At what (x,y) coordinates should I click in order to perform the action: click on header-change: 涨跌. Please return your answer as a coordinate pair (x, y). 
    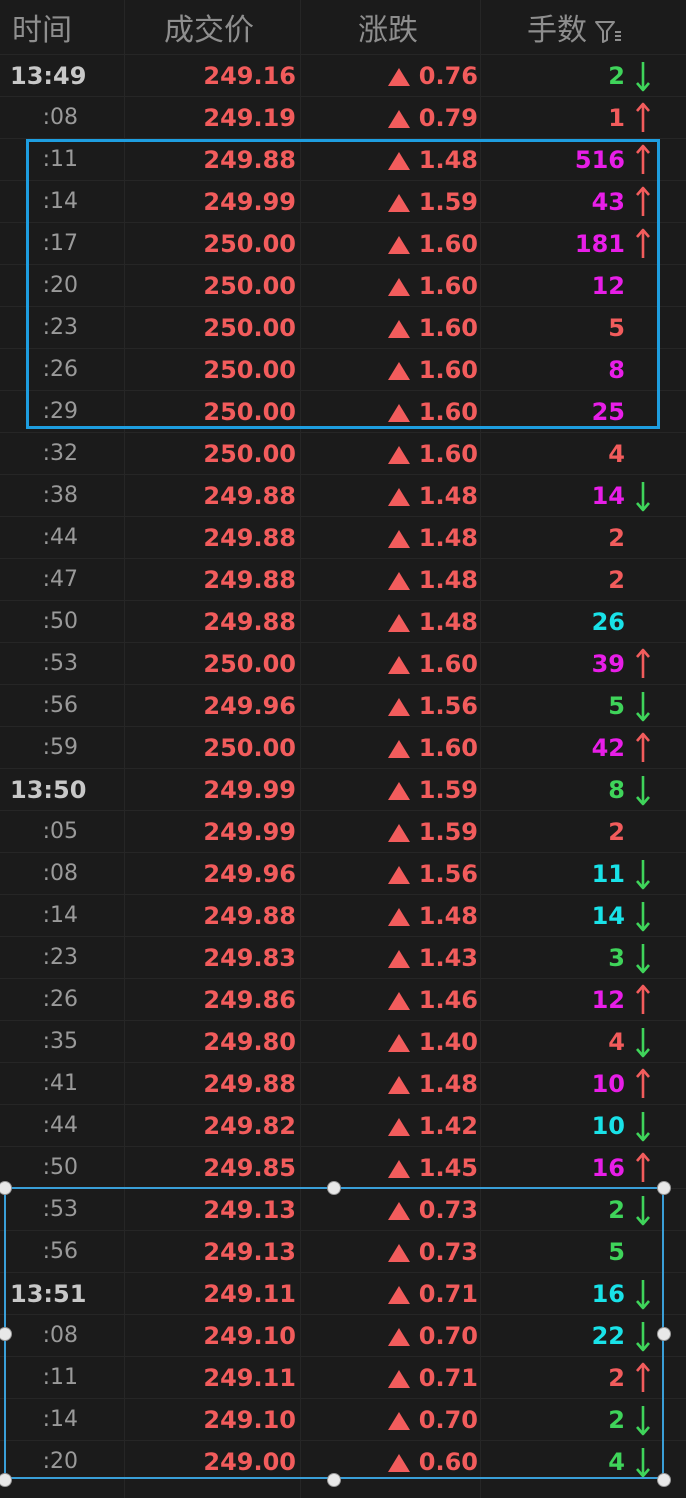
    Looking at the image, I should click on (388, 31).